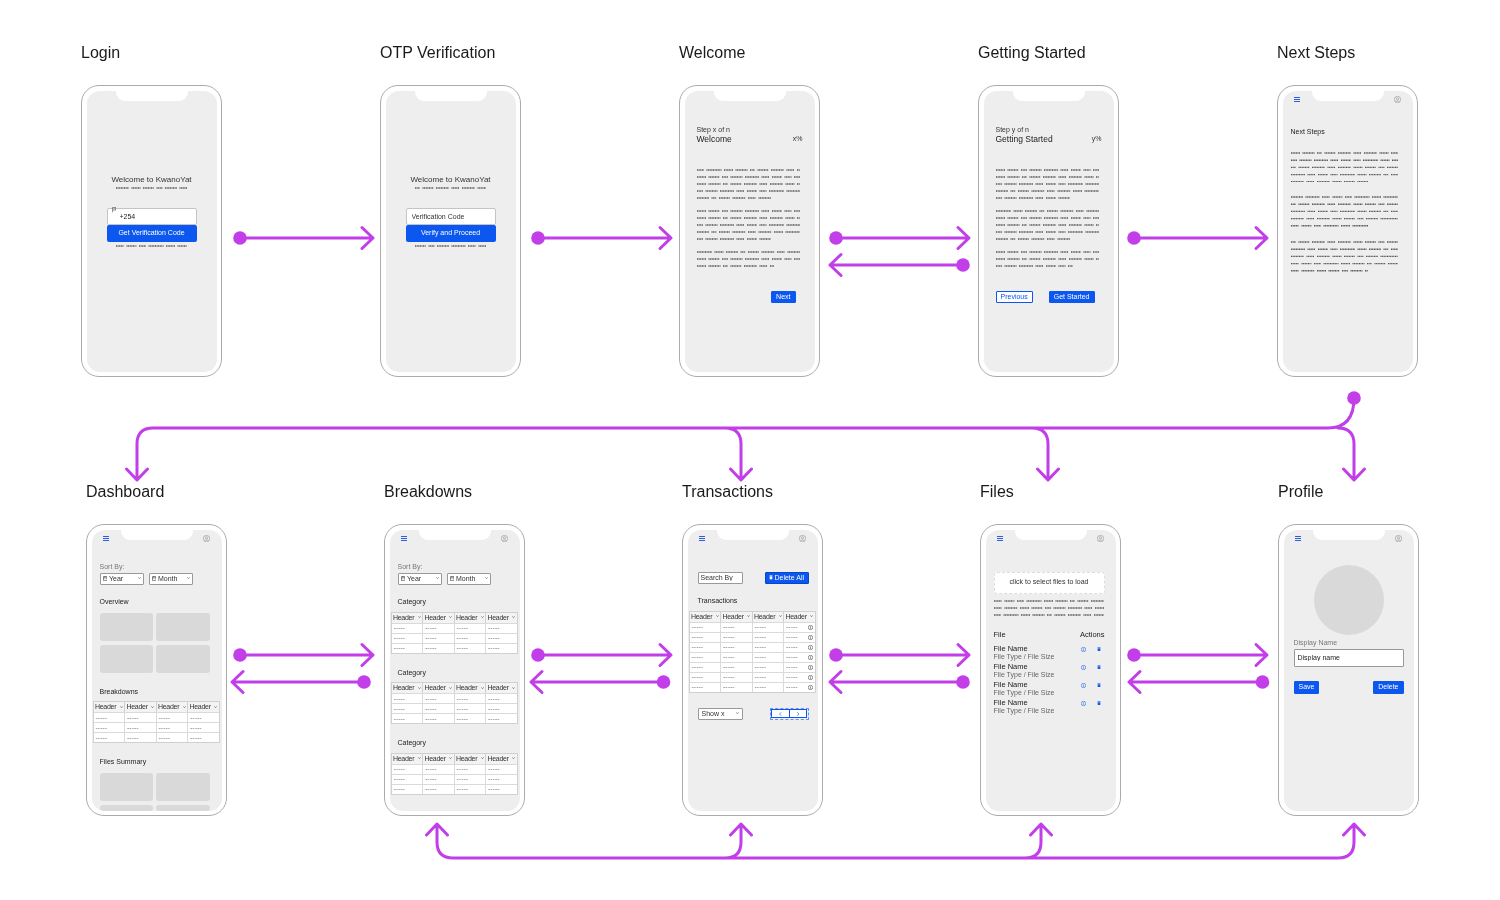  I want to click on next-page-button, so click(798, 713).